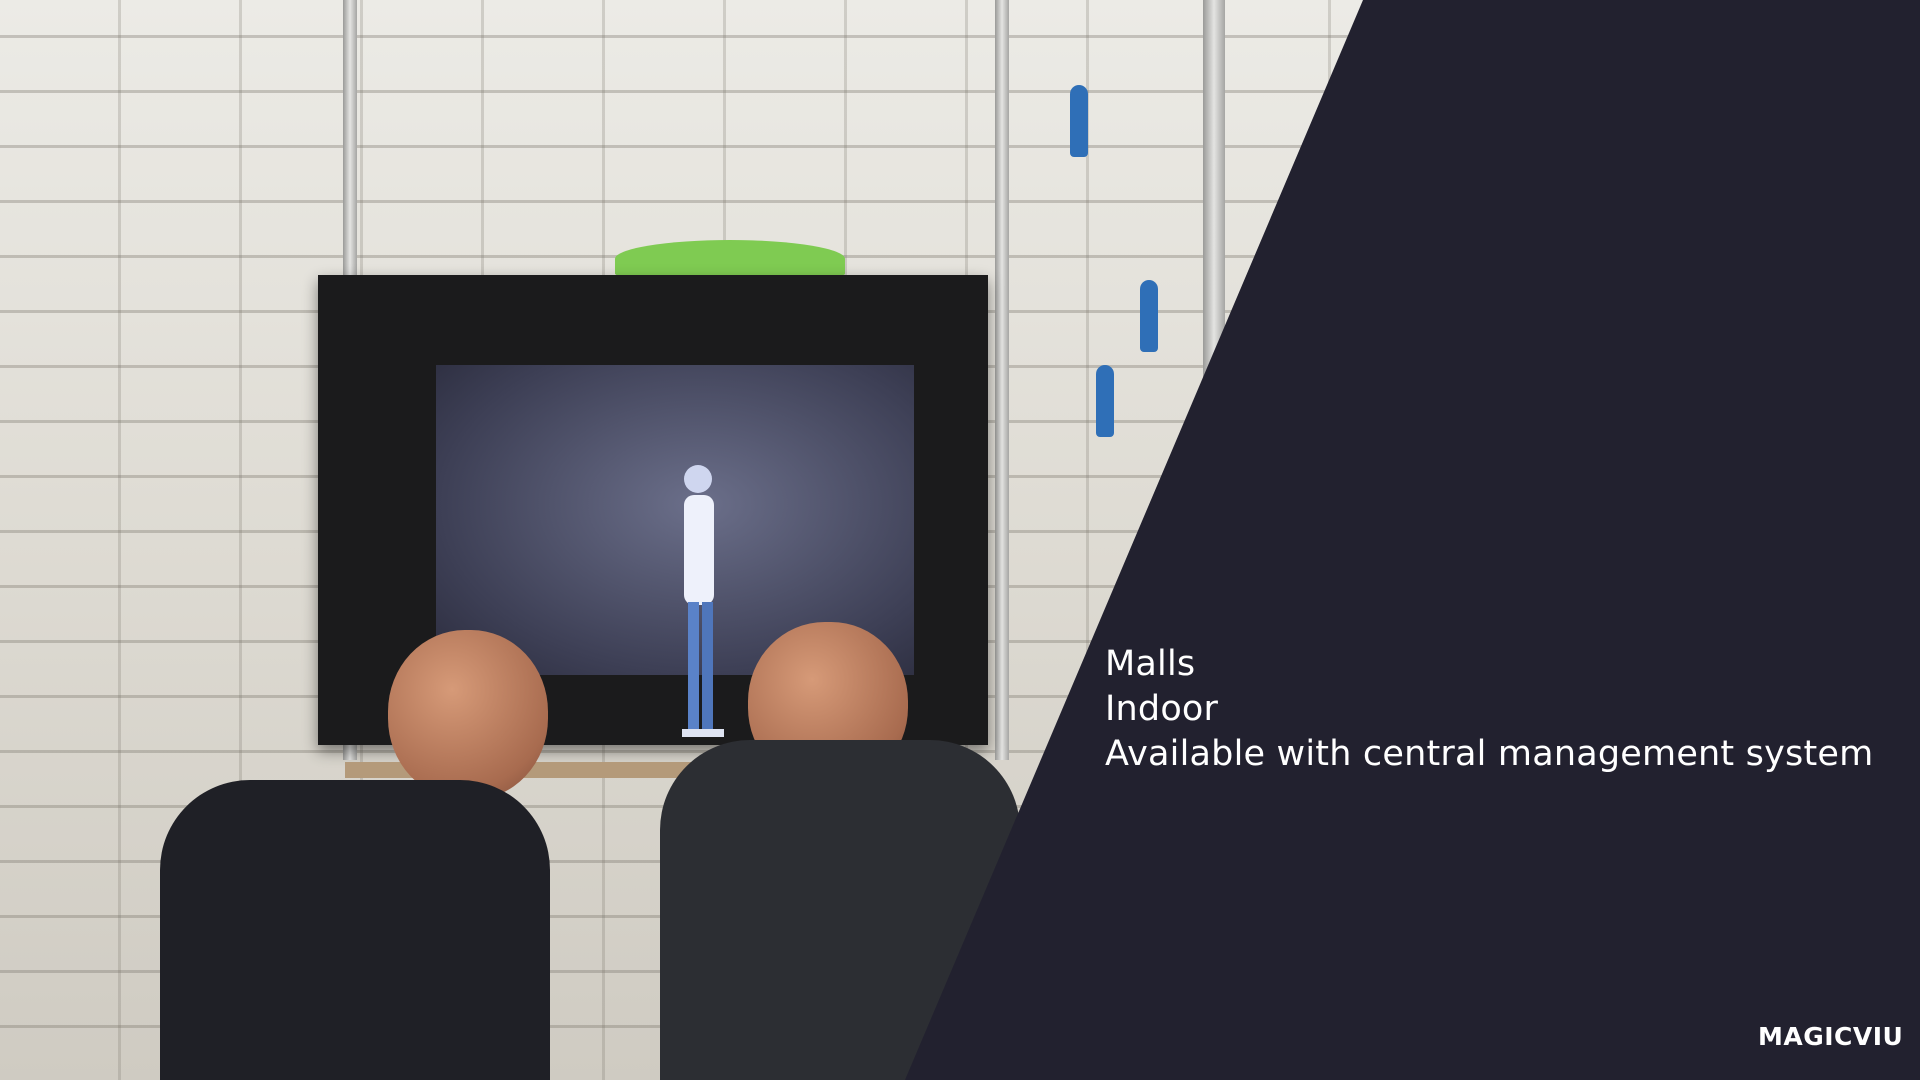 The height and width of the screenshot is (1080, 1920). What do you see at coordinates (1162, 709) in the screenshot?
I see `feature-indoor: Indoor` at bounding box center [1162, 709].